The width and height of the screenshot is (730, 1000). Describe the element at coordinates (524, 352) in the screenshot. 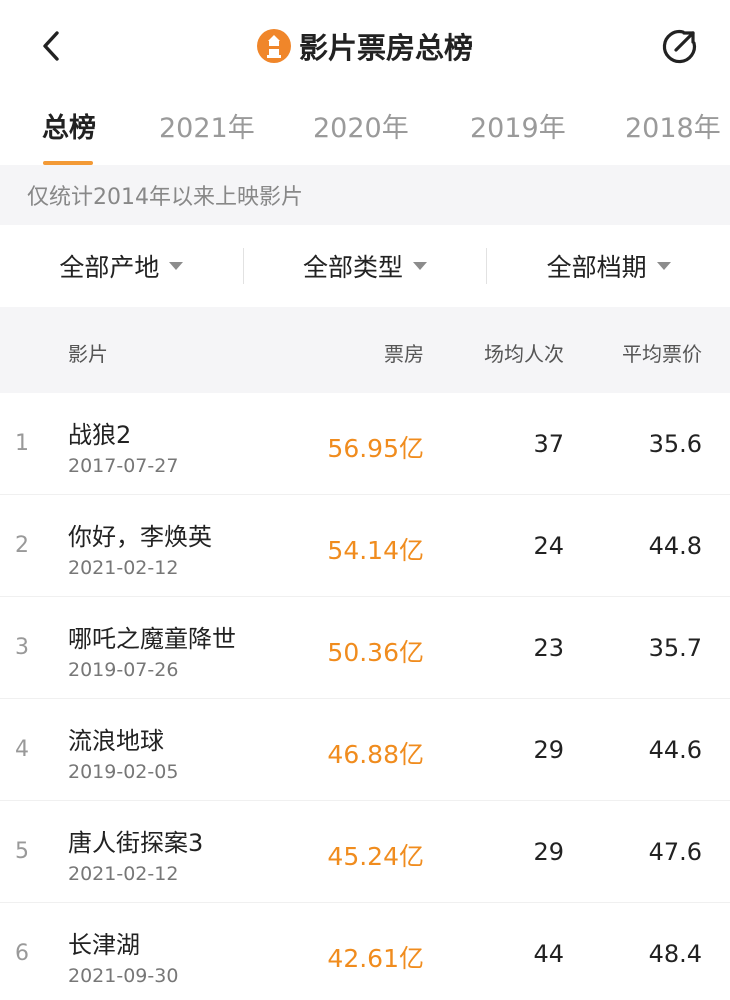

I see `column-avg-people: 场均人次` at that location.